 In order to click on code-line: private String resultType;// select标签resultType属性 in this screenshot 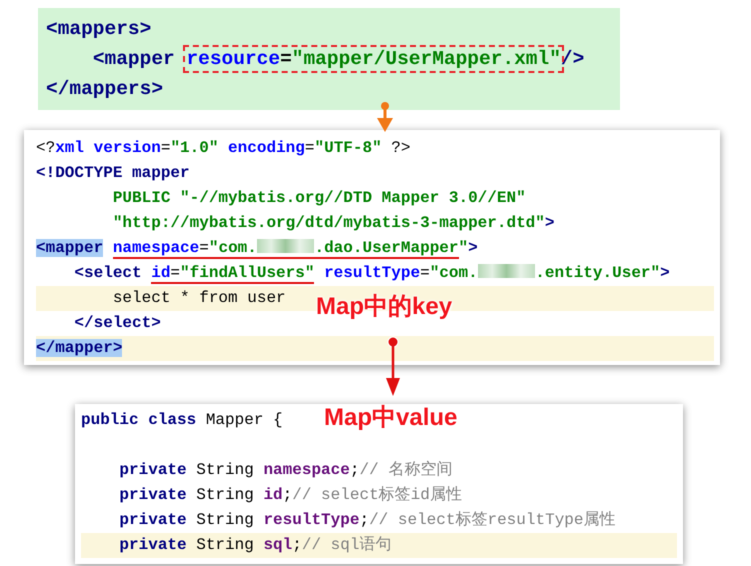, I will do `click(367, 520)`.